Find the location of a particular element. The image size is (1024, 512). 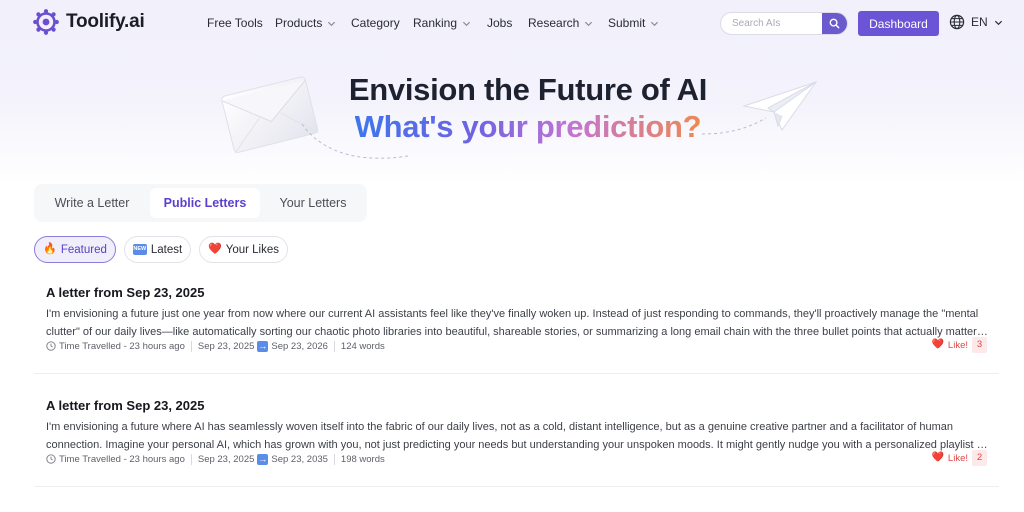

language-selector: EN is located at coordinates (976, 22).